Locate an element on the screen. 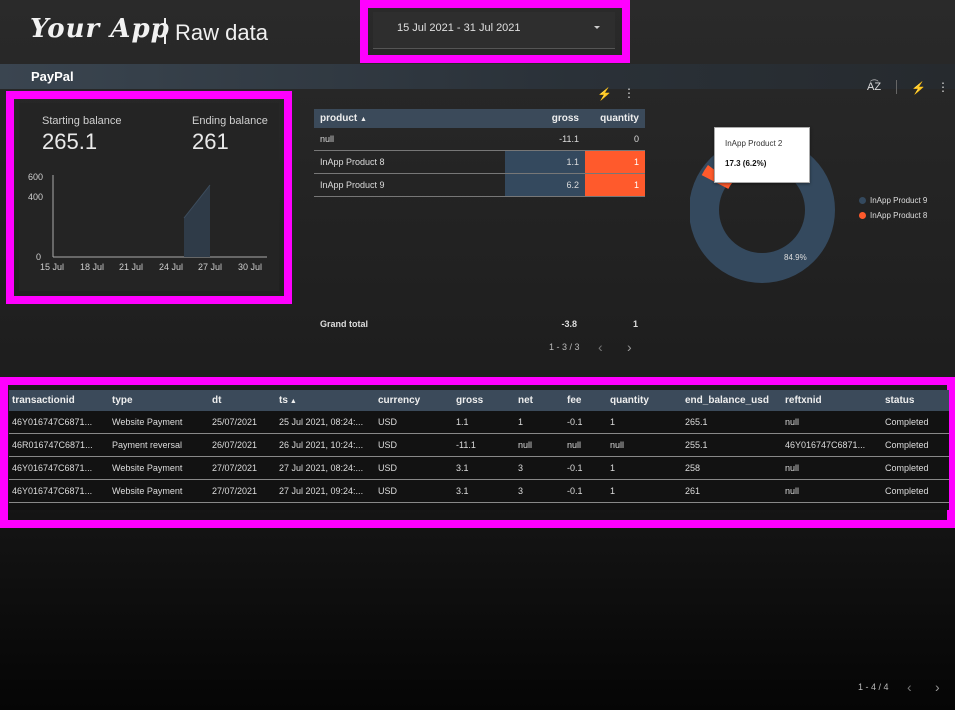 The image size is (955, 710). cell-net: 3 is located at coordinates (539, 491).